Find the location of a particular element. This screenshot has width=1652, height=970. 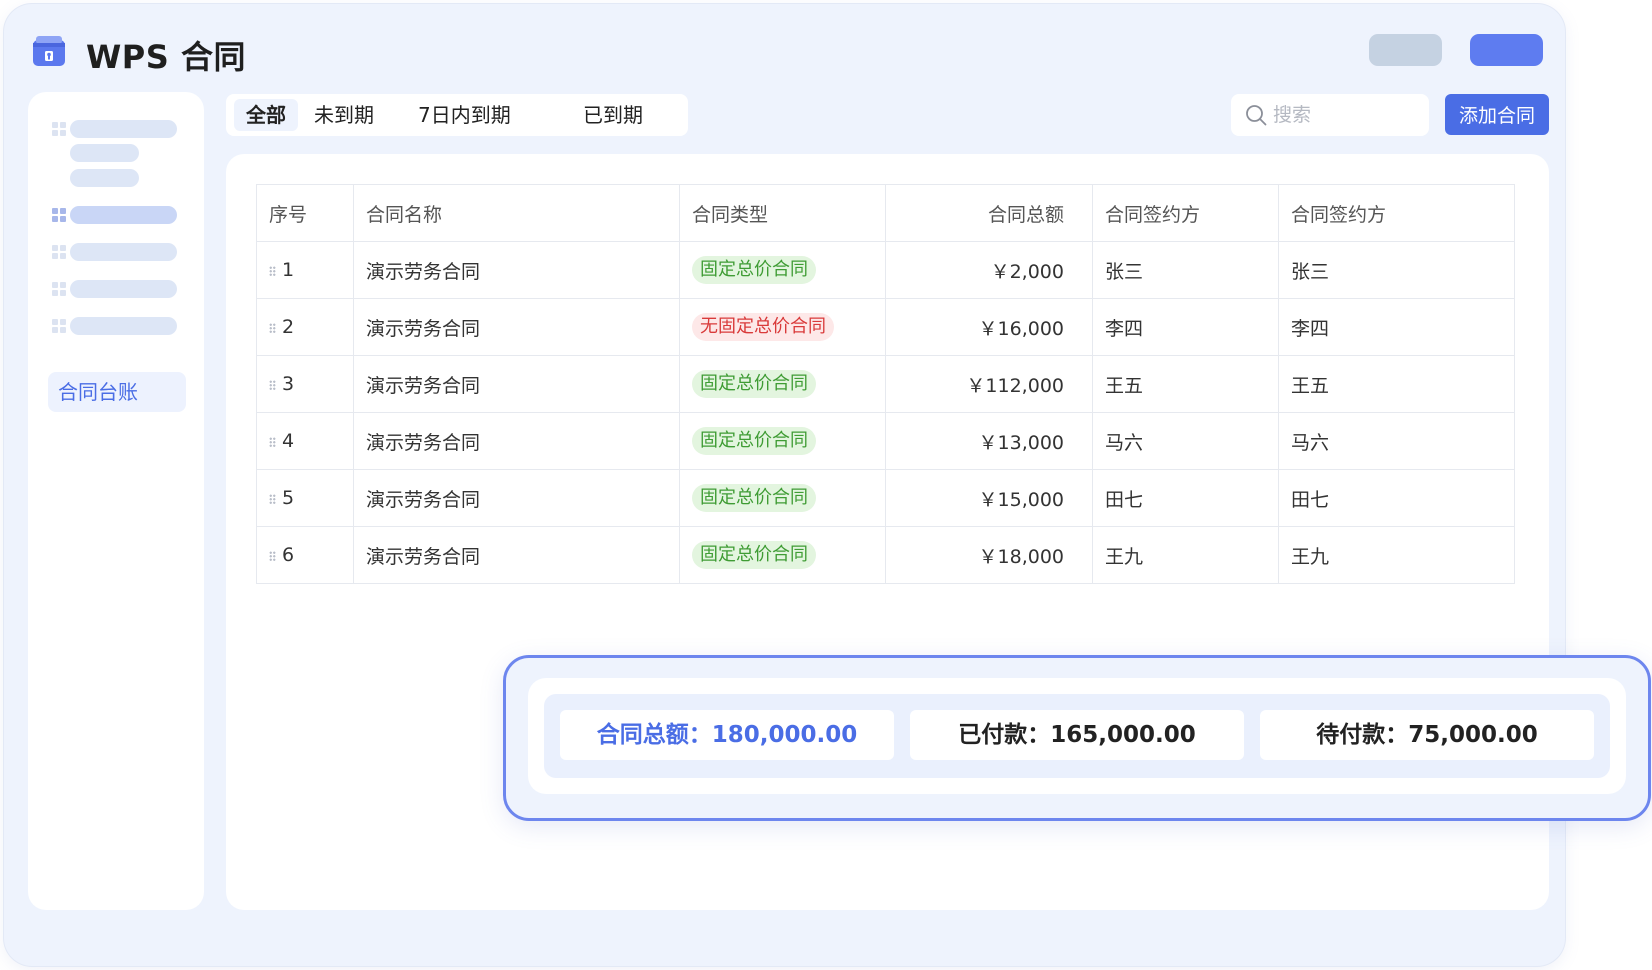

summary-paid-amount: 已付款：165,000.00 is located at coordinates (1077, 735).